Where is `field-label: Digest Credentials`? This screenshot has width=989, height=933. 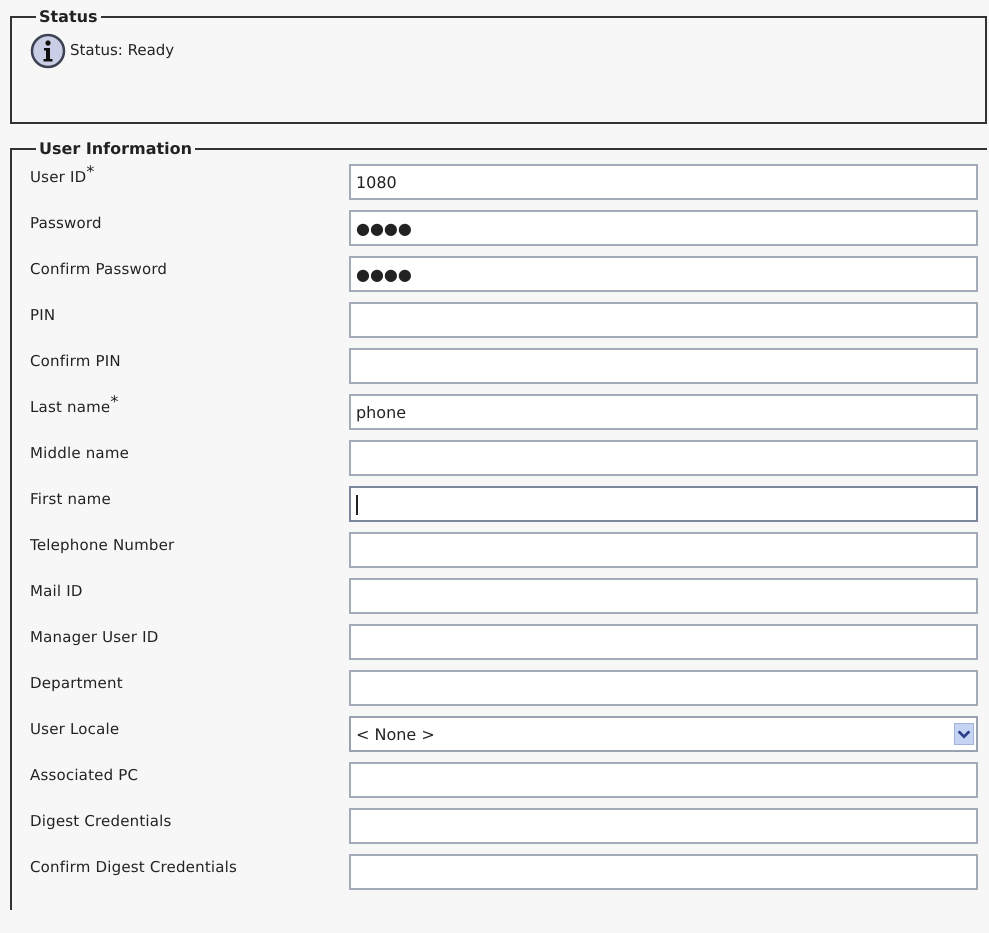
field-label: Digest Credentials is located at coordinates (101, 821).